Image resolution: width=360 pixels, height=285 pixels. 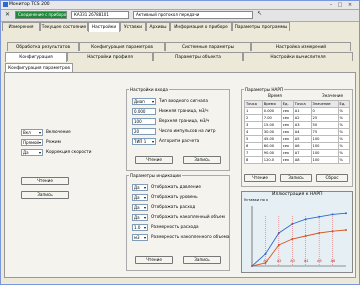 I want to click on tab-profile-settings: Настройки профиля, so click(x=110, y=56).